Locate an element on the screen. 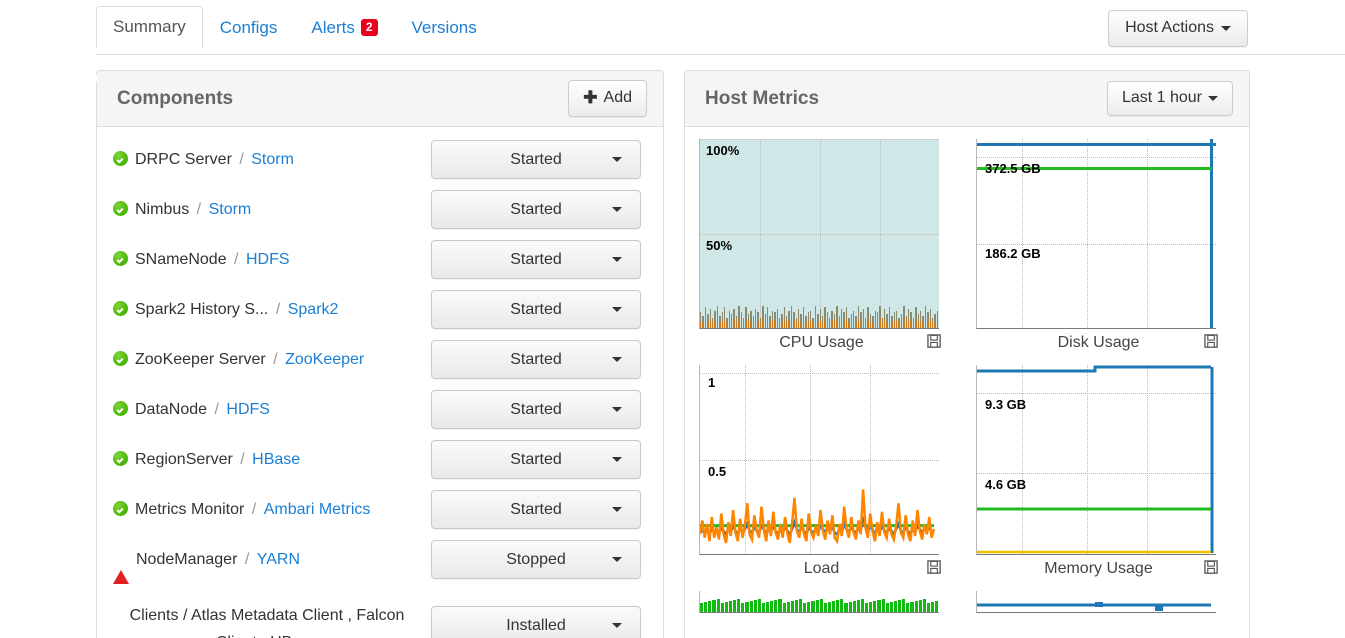 The image size is (1345, 638). add-component-button: ✚ Add is located at coordinates (607, 98).